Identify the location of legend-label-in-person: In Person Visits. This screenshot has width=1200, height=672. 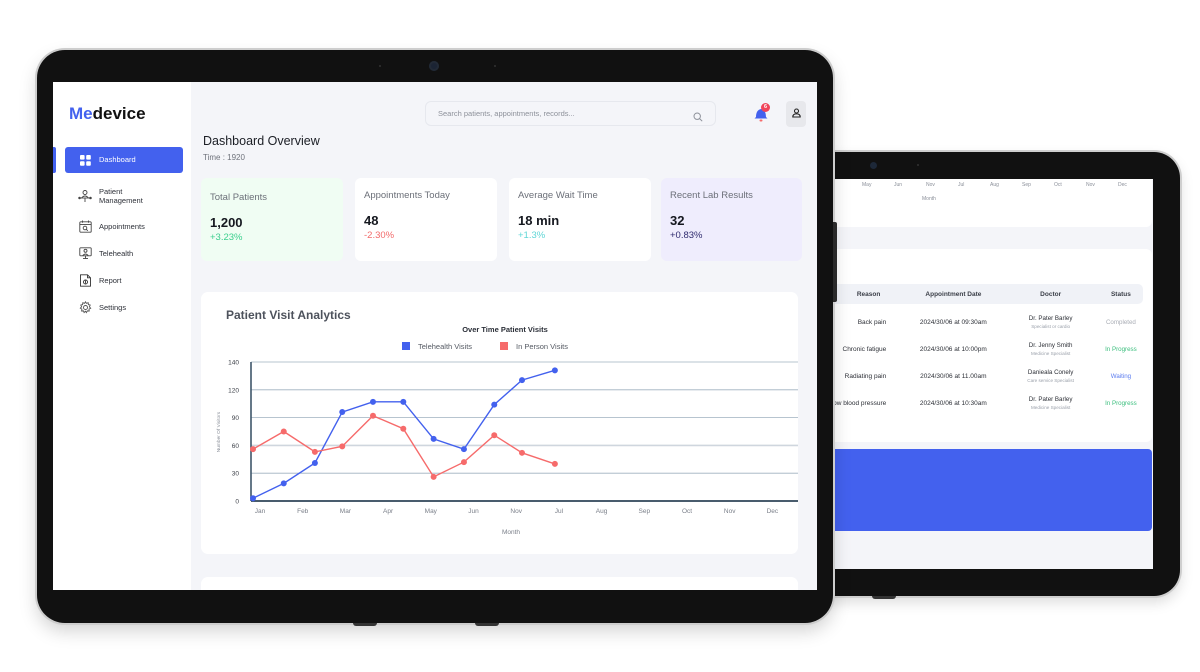
(542, 346).